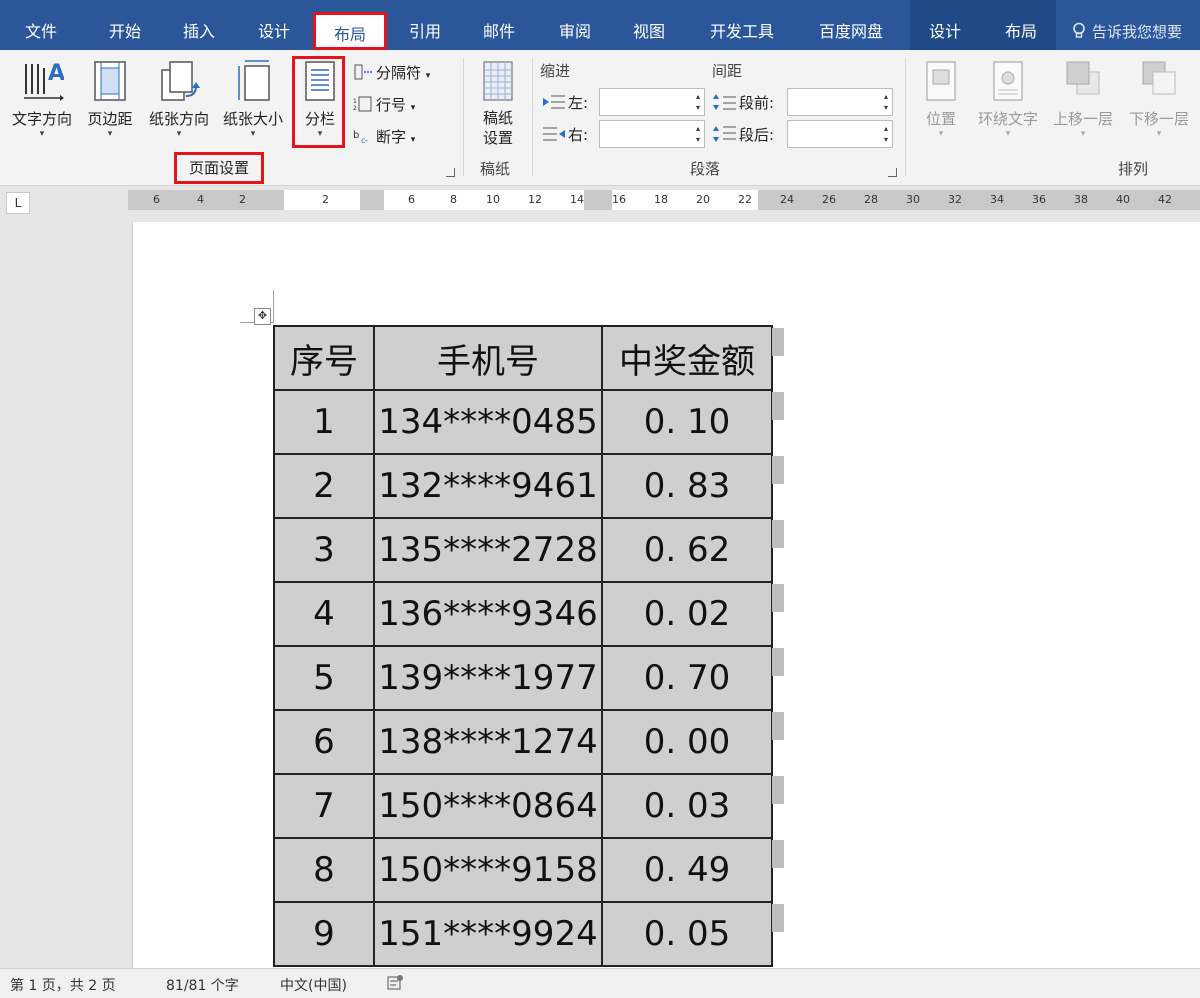  What do you see at coordinates (1081, 199) in the screenshot?
I see `ruler-number: 38` at bounding box center [1081, 199].